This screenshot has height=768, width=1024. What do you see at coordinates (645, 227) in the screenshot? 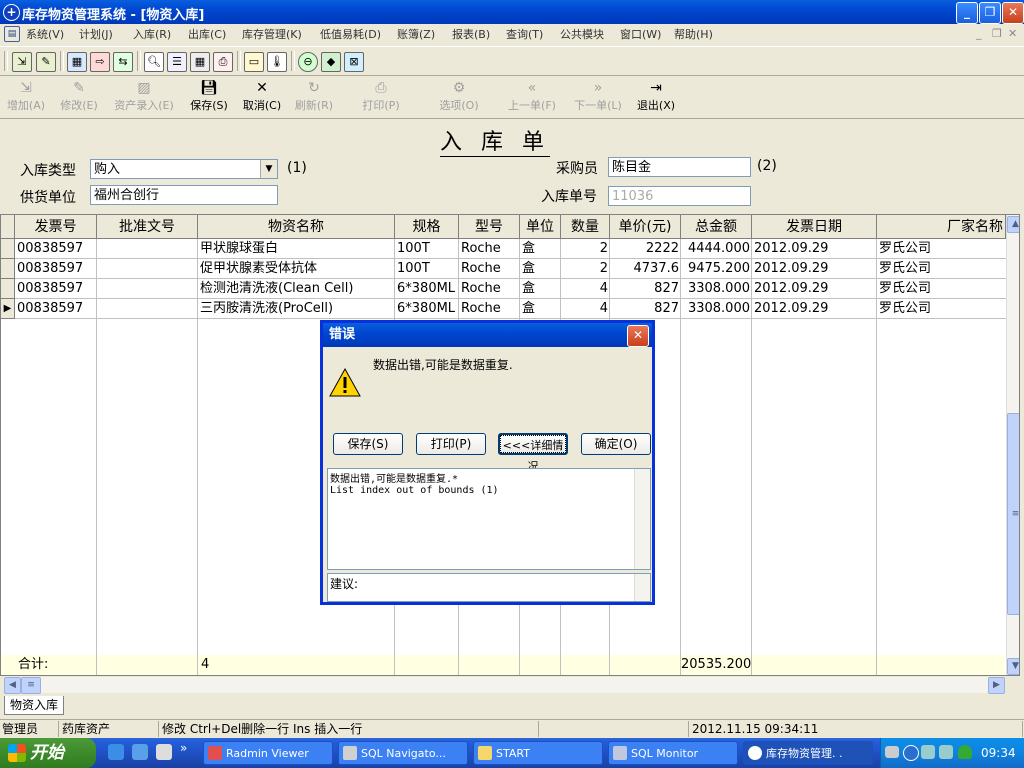
I see `col-unit-price: 单价(元)` at bounding box center [645, 227].